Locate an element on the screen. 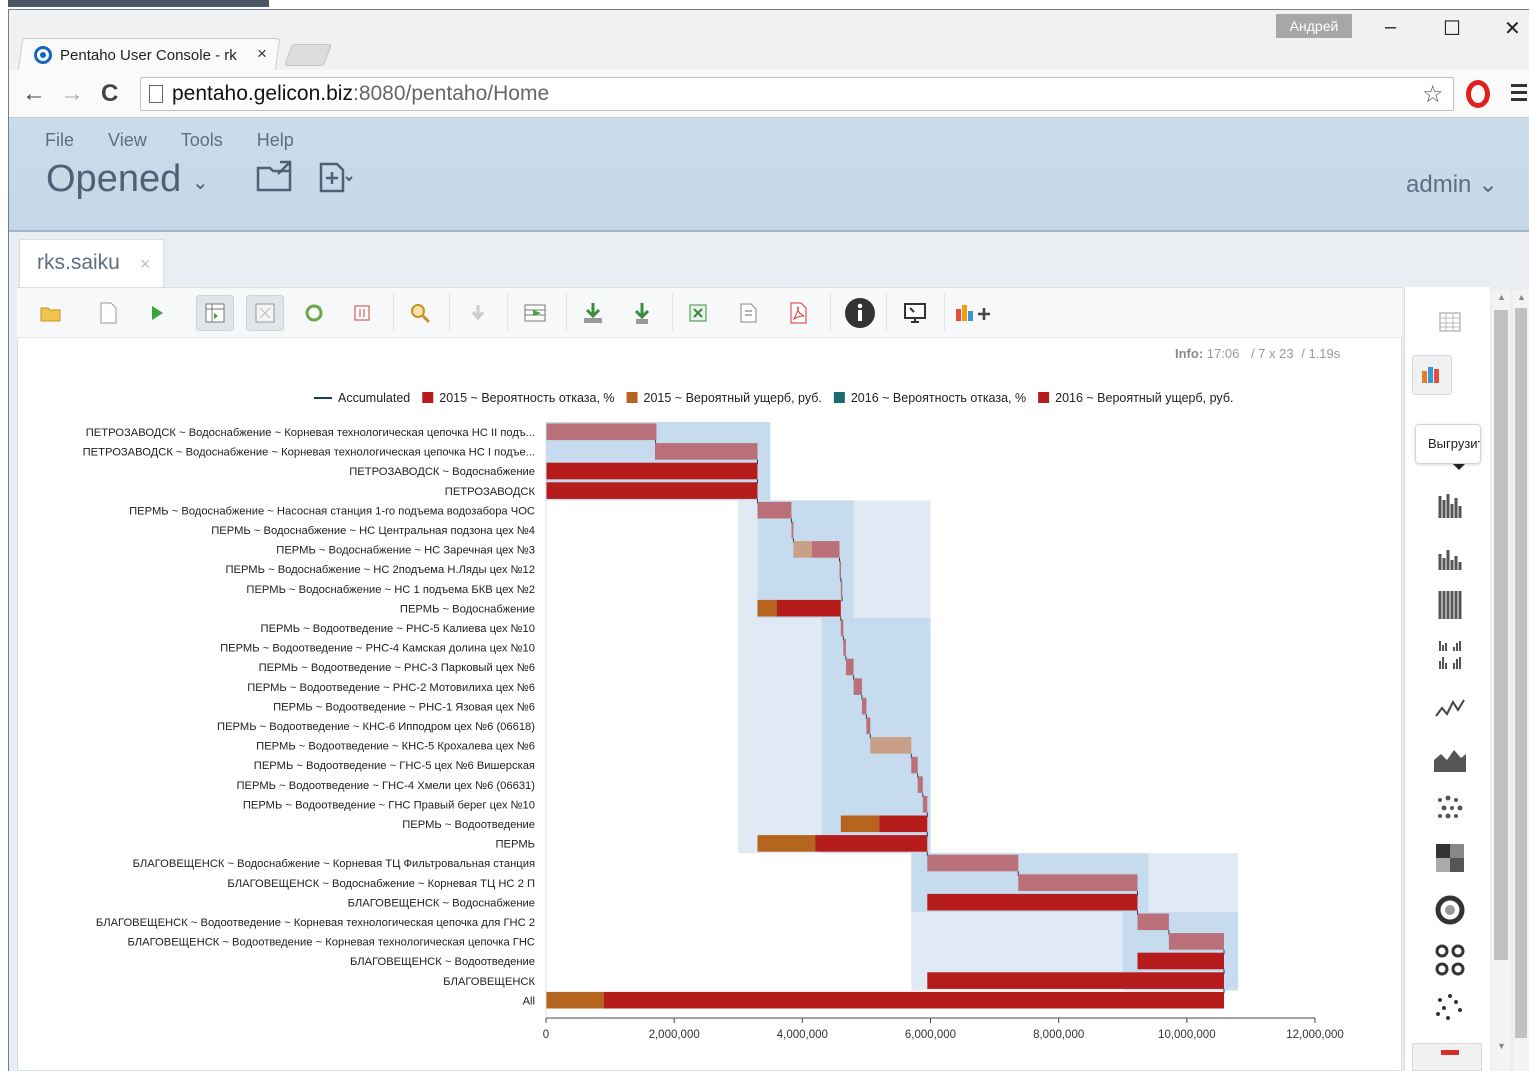 This screenshot has width=1529, height=1071. panel-scrollbar is located at coordinates (1501, 680).